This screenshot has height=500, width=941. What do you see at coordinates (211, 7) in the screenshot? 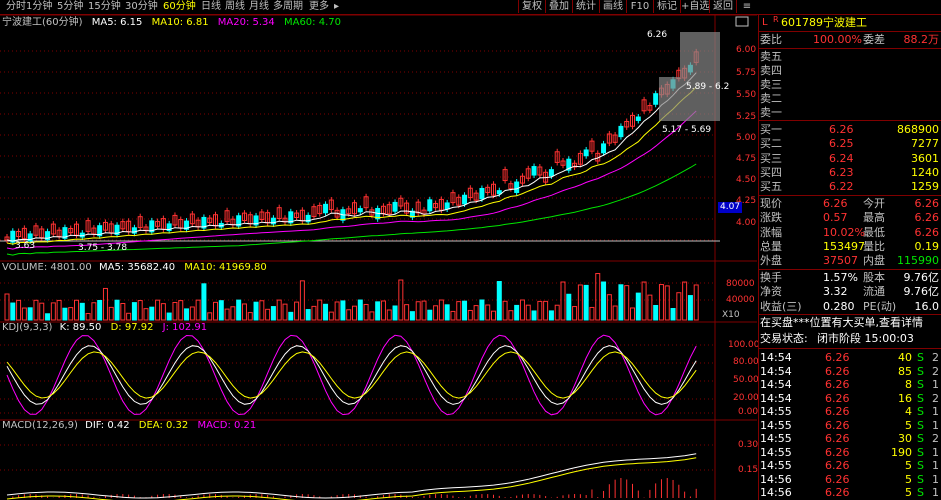
I see `tab-daily: 日线` at bounding box center [211, 7].